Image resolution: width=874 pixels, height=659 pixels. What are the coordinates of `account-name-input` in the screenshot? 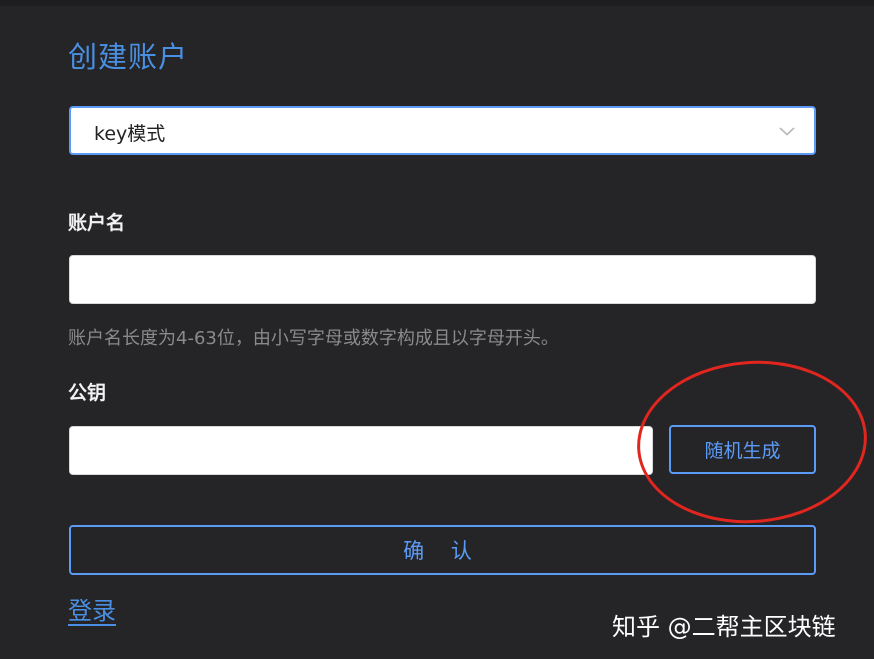 It's located at (442, 279).